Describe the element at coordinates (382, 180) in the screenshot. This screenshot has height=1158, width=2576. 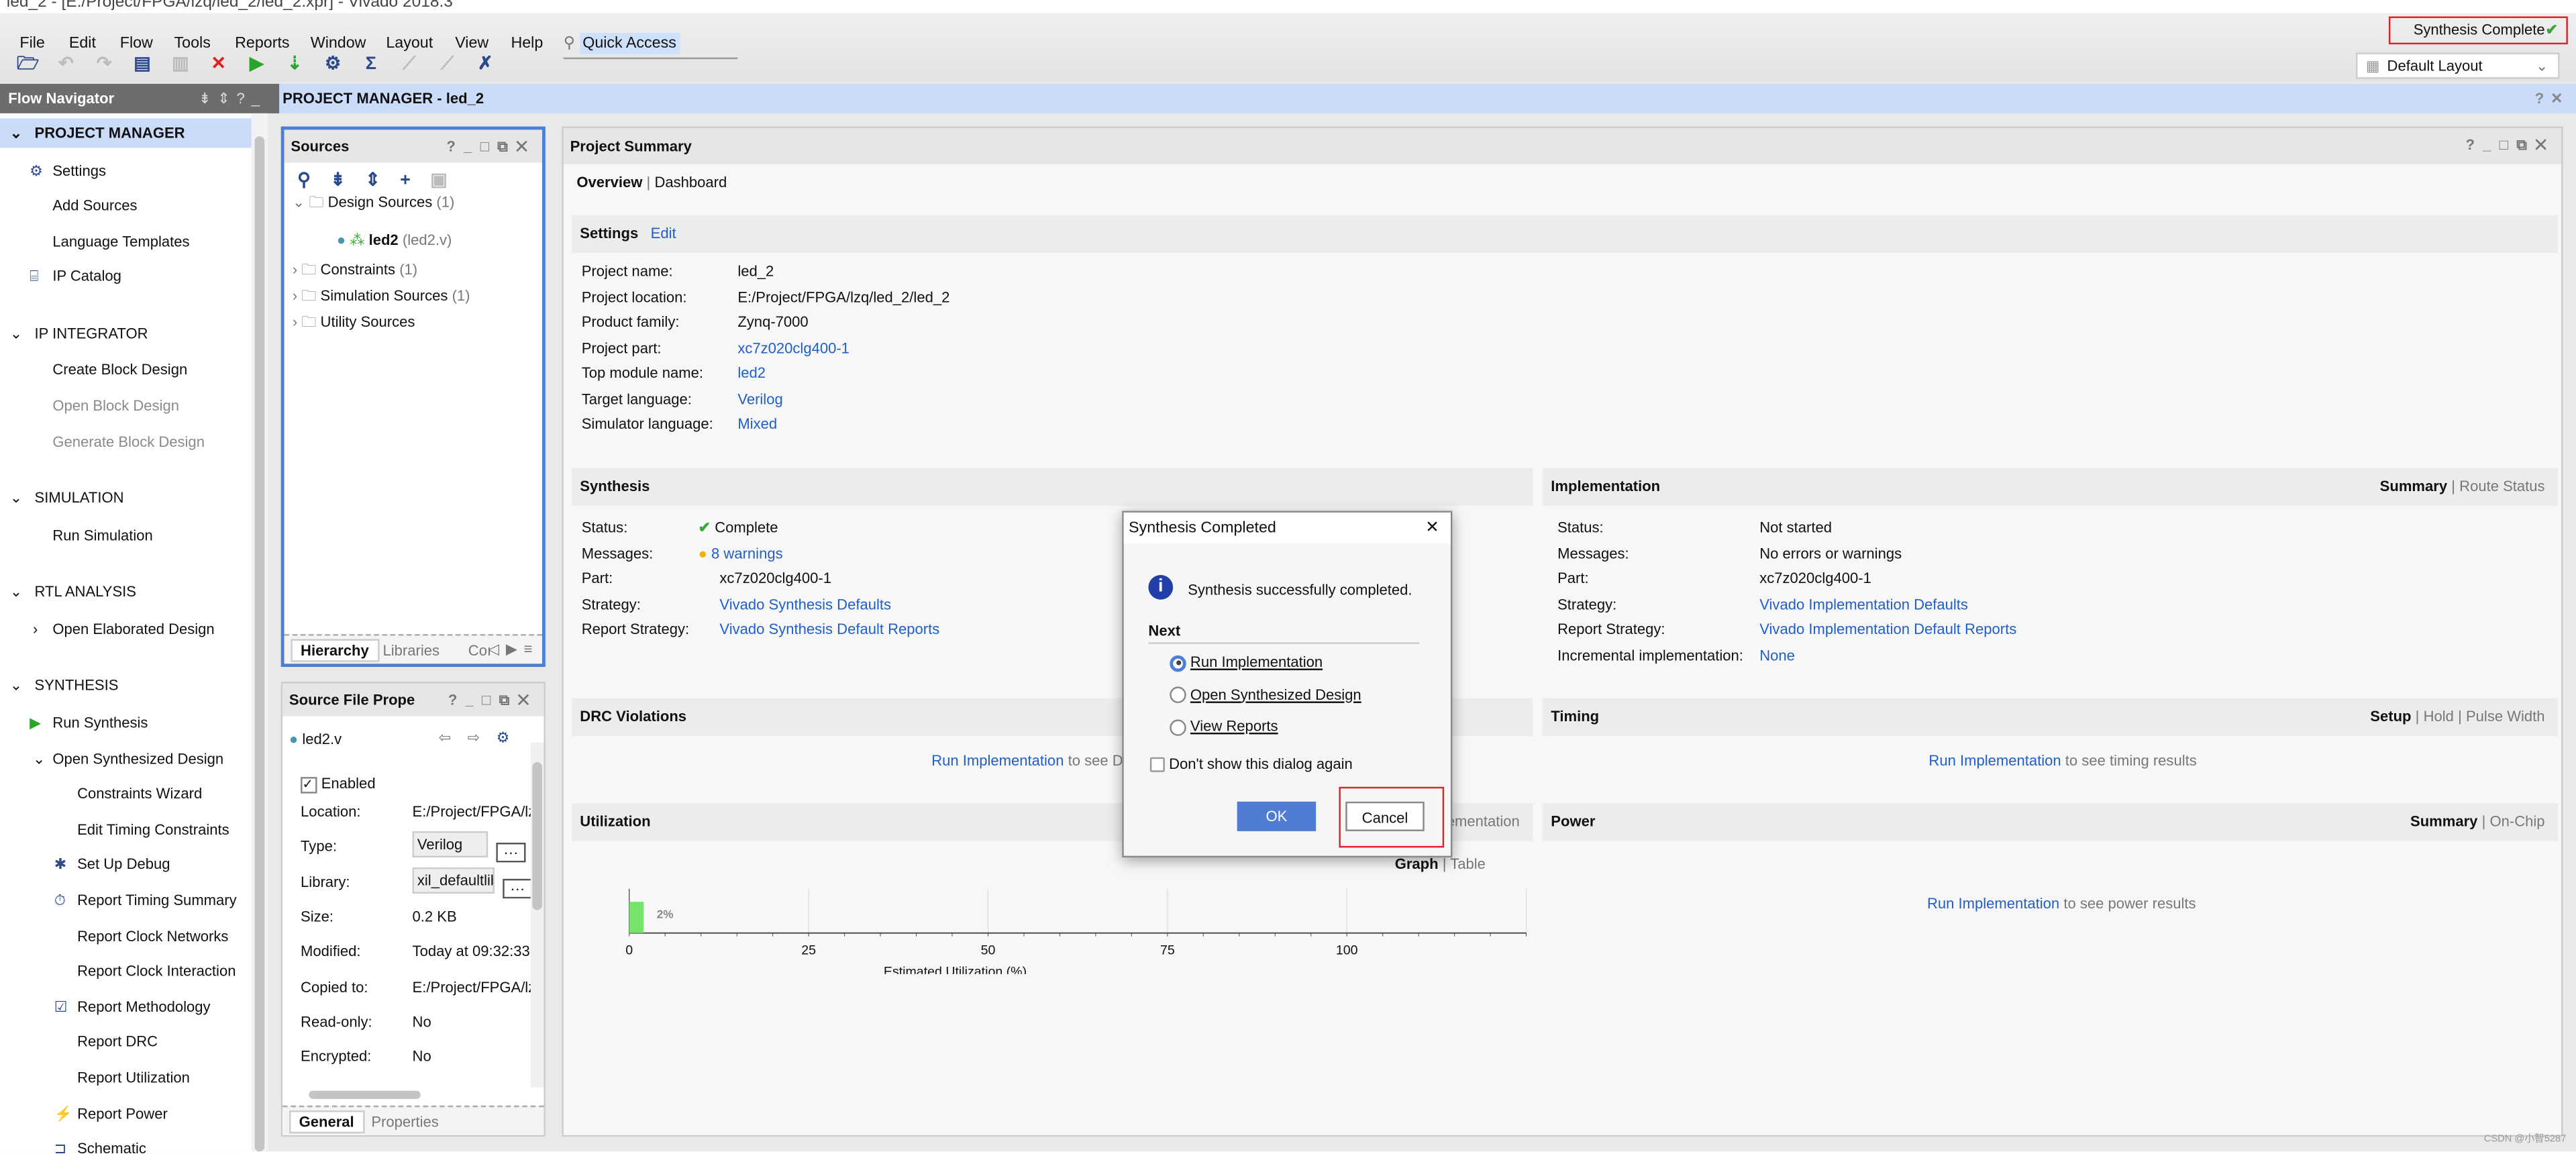
I see `sources-toolbar: ⚲⇟⇕+▣` at that location.